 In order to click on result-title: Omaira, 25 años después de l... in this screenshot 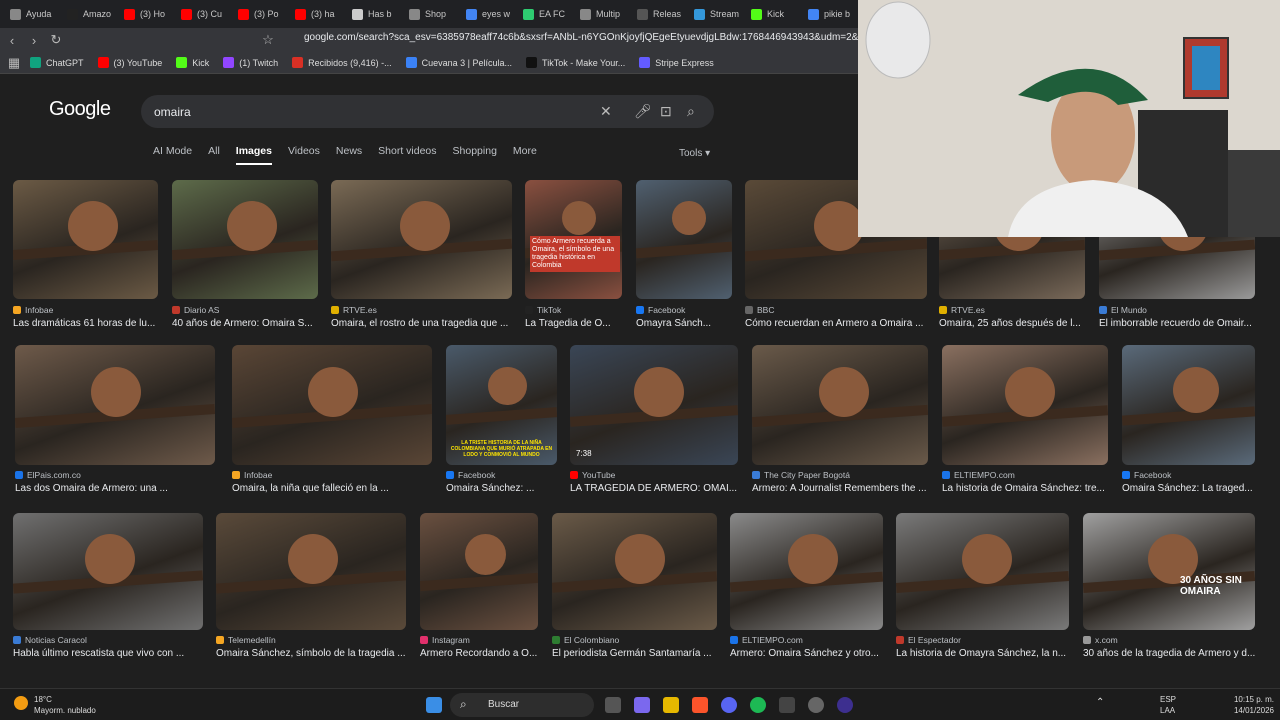, I will do `click(1018, 323)`.